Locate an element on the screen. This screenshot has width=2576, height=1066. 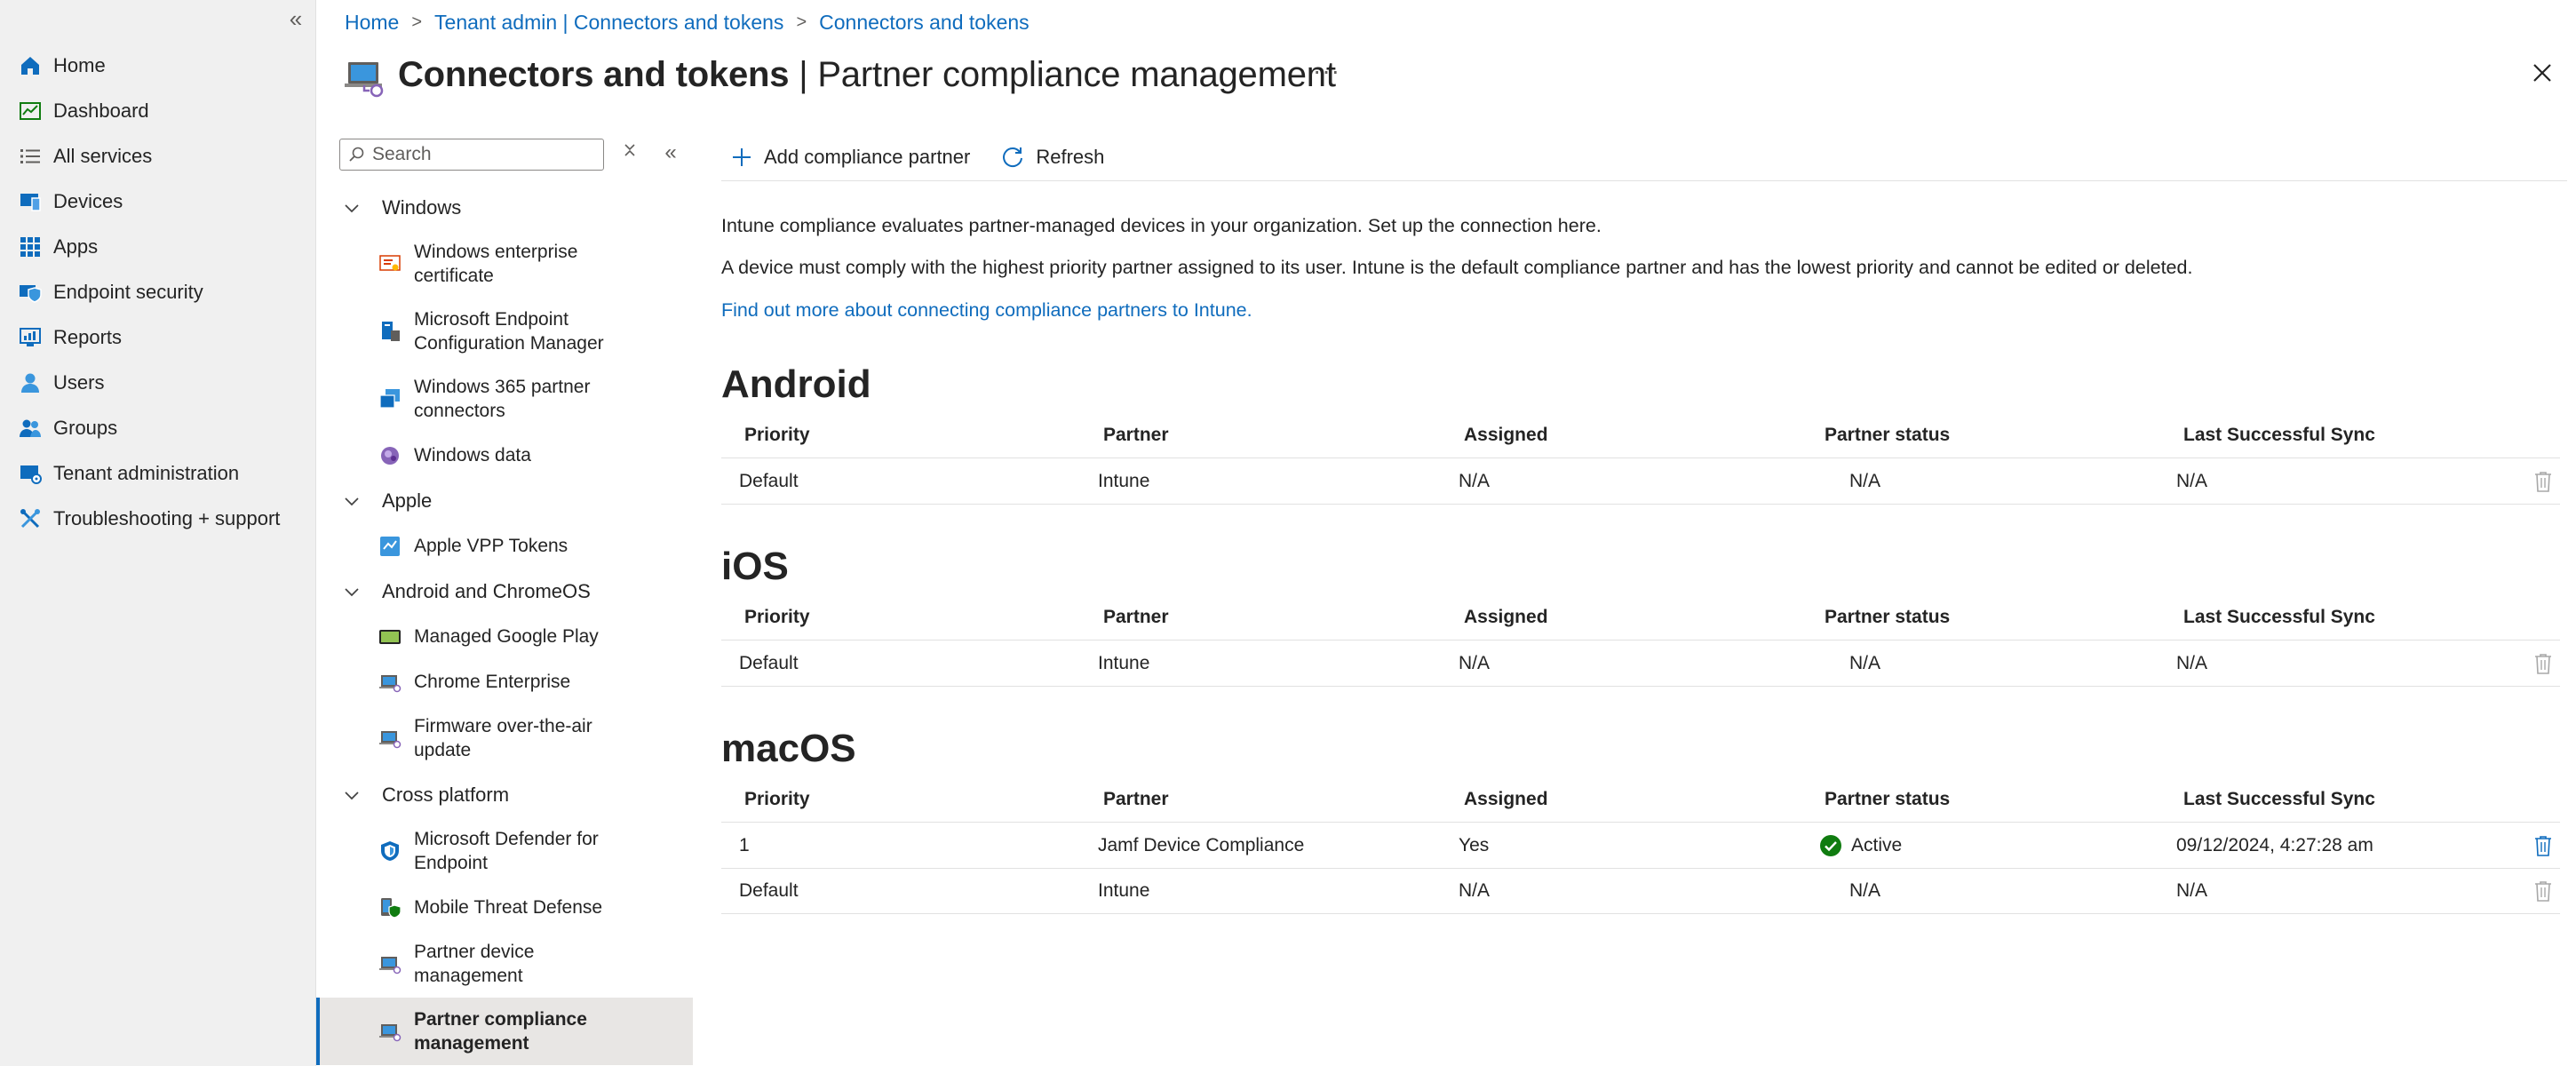
clear-search-icon is located at coordinates (629, 153).